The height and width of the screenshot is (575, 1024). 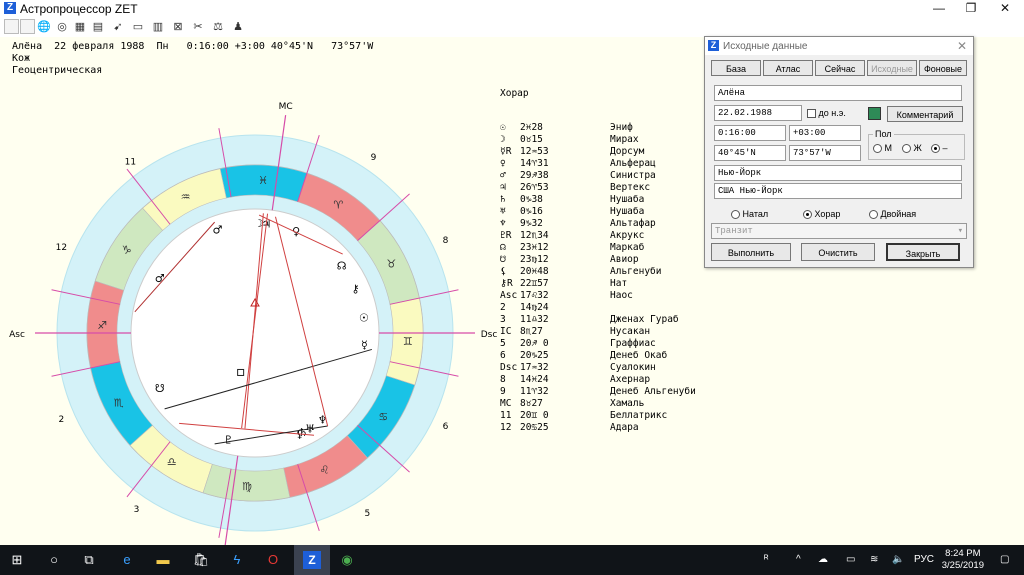 I want to click on close-button: ✕, so click(x=1005, y=8).